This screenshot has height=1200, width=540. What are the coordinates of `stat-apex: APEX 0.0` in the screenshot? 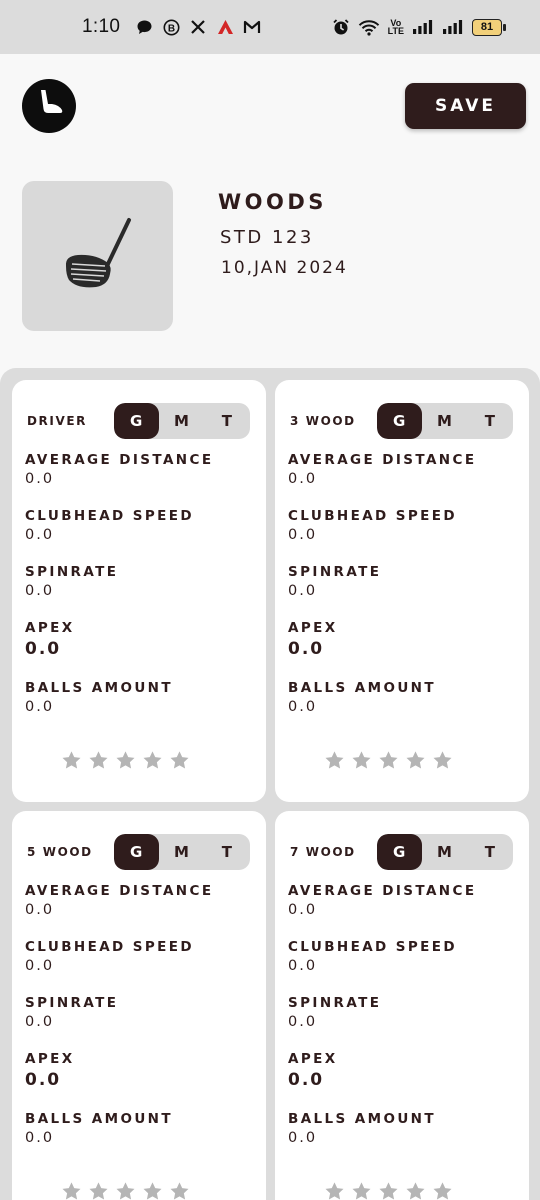 It's located at (313, 1070).